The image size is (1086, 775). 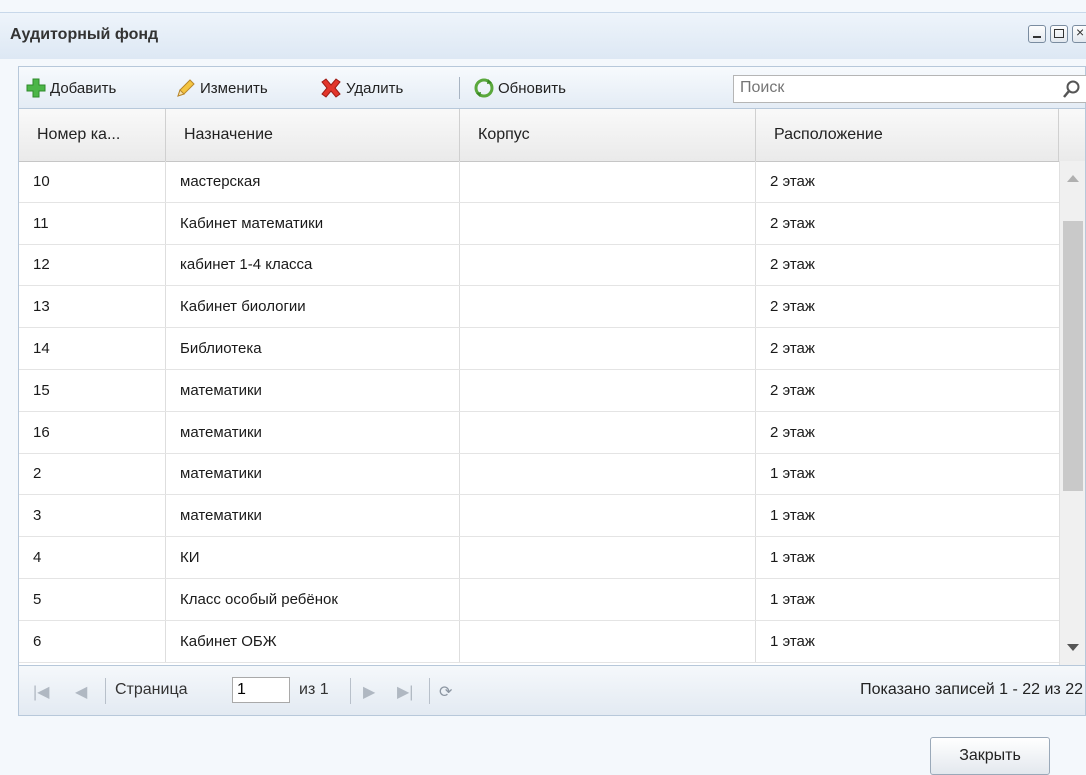 I want to click on table-row: 2 математики 1 этаж, so click(x=539, y=474).